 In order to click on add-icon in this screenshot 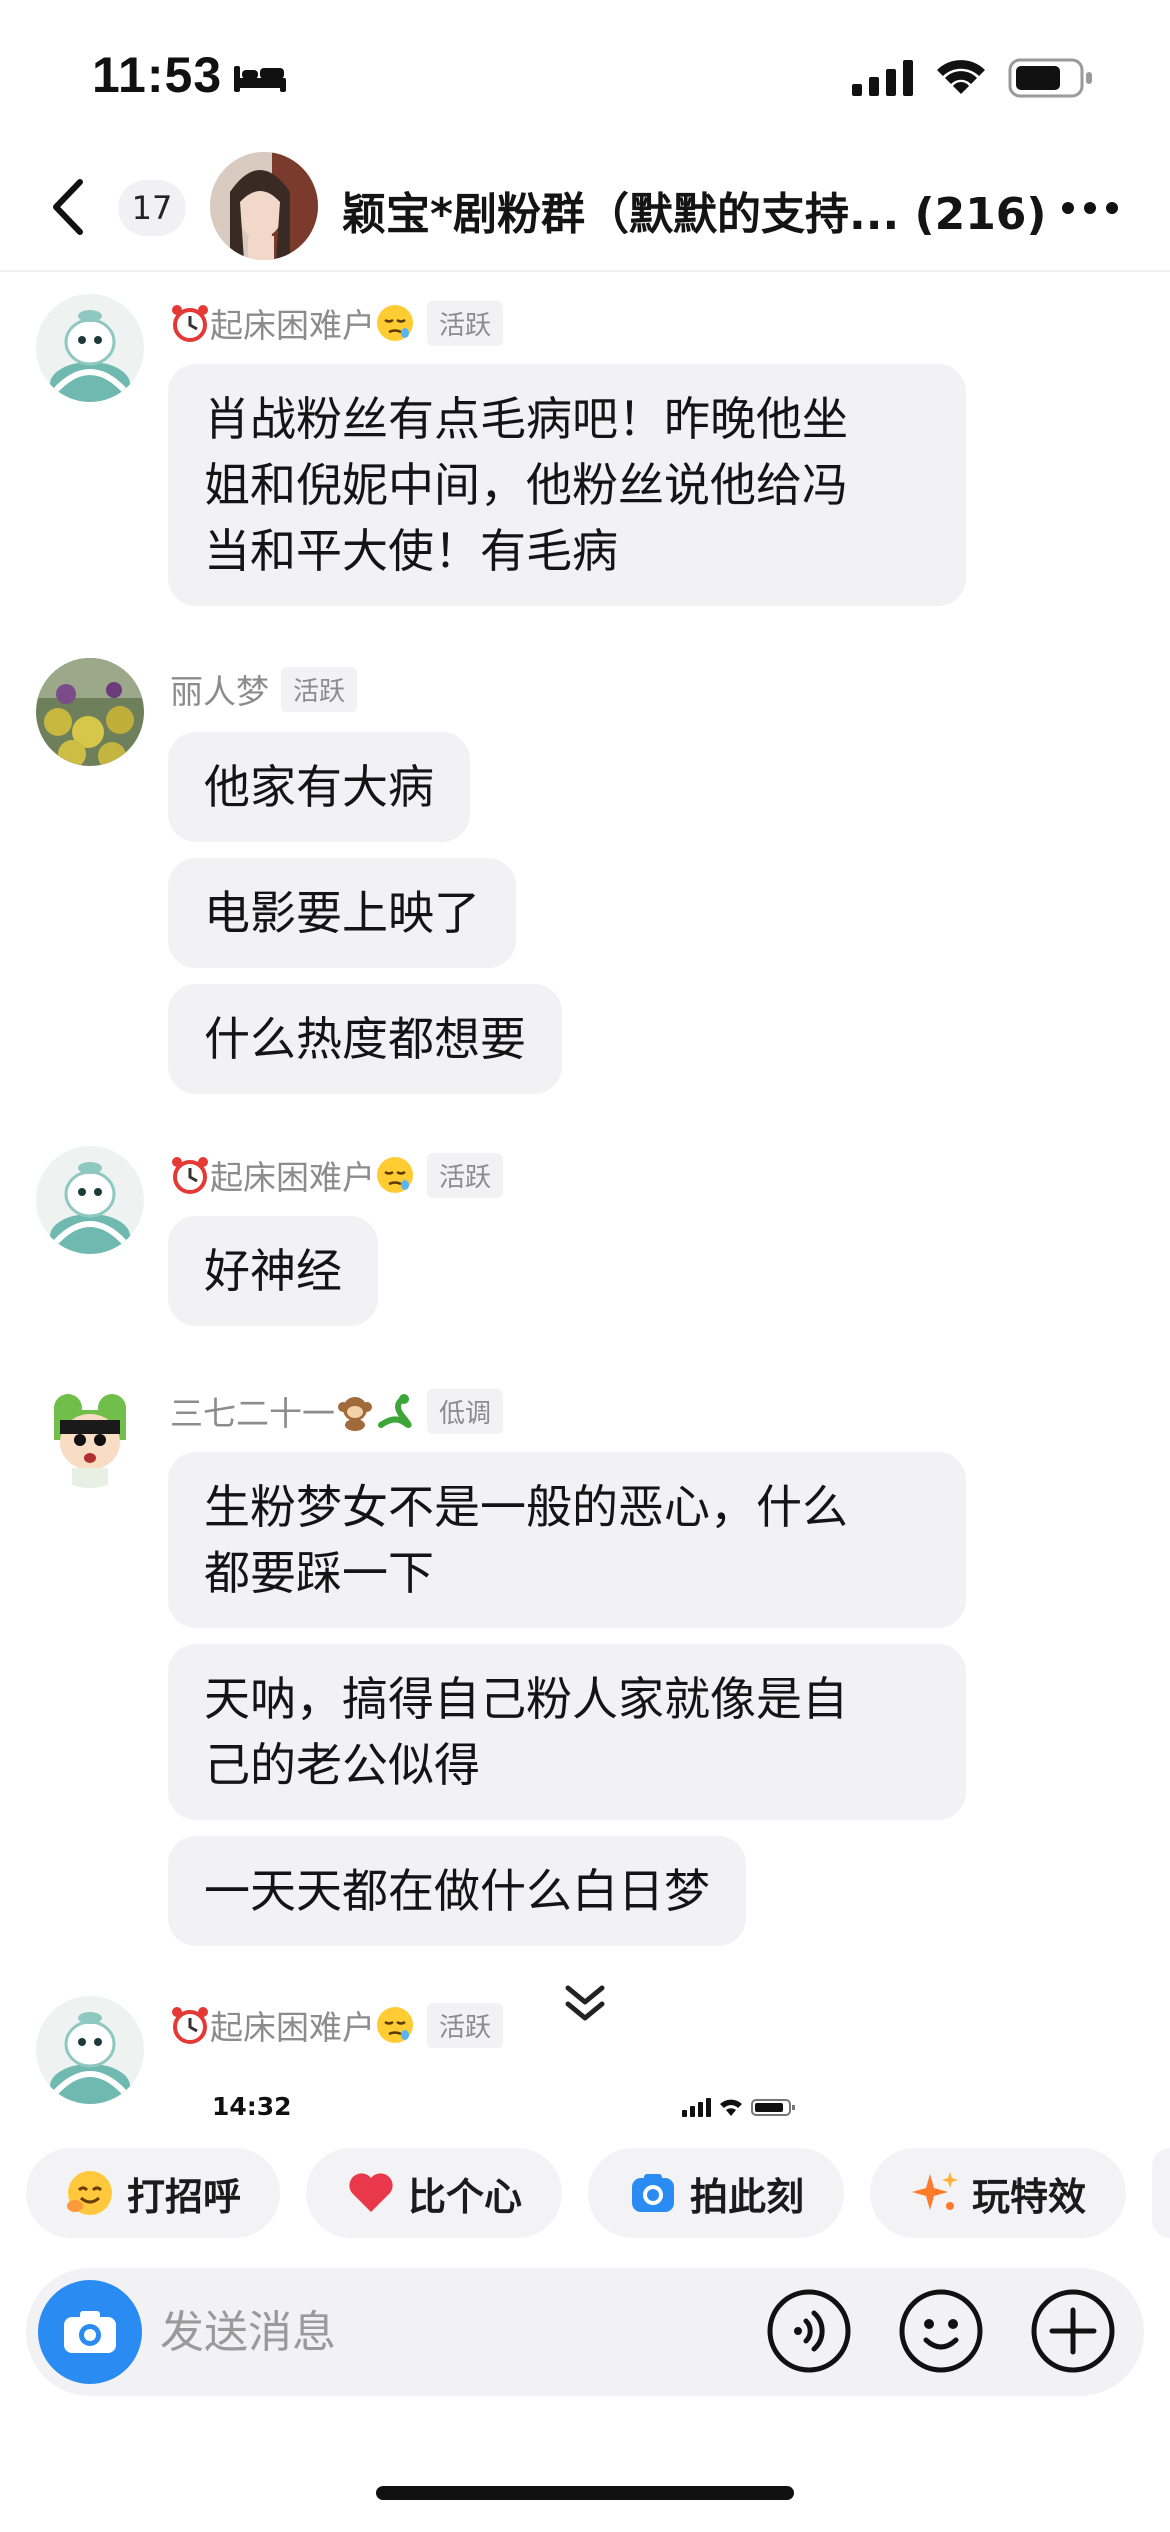, I will do `click(1073, 2331)`.